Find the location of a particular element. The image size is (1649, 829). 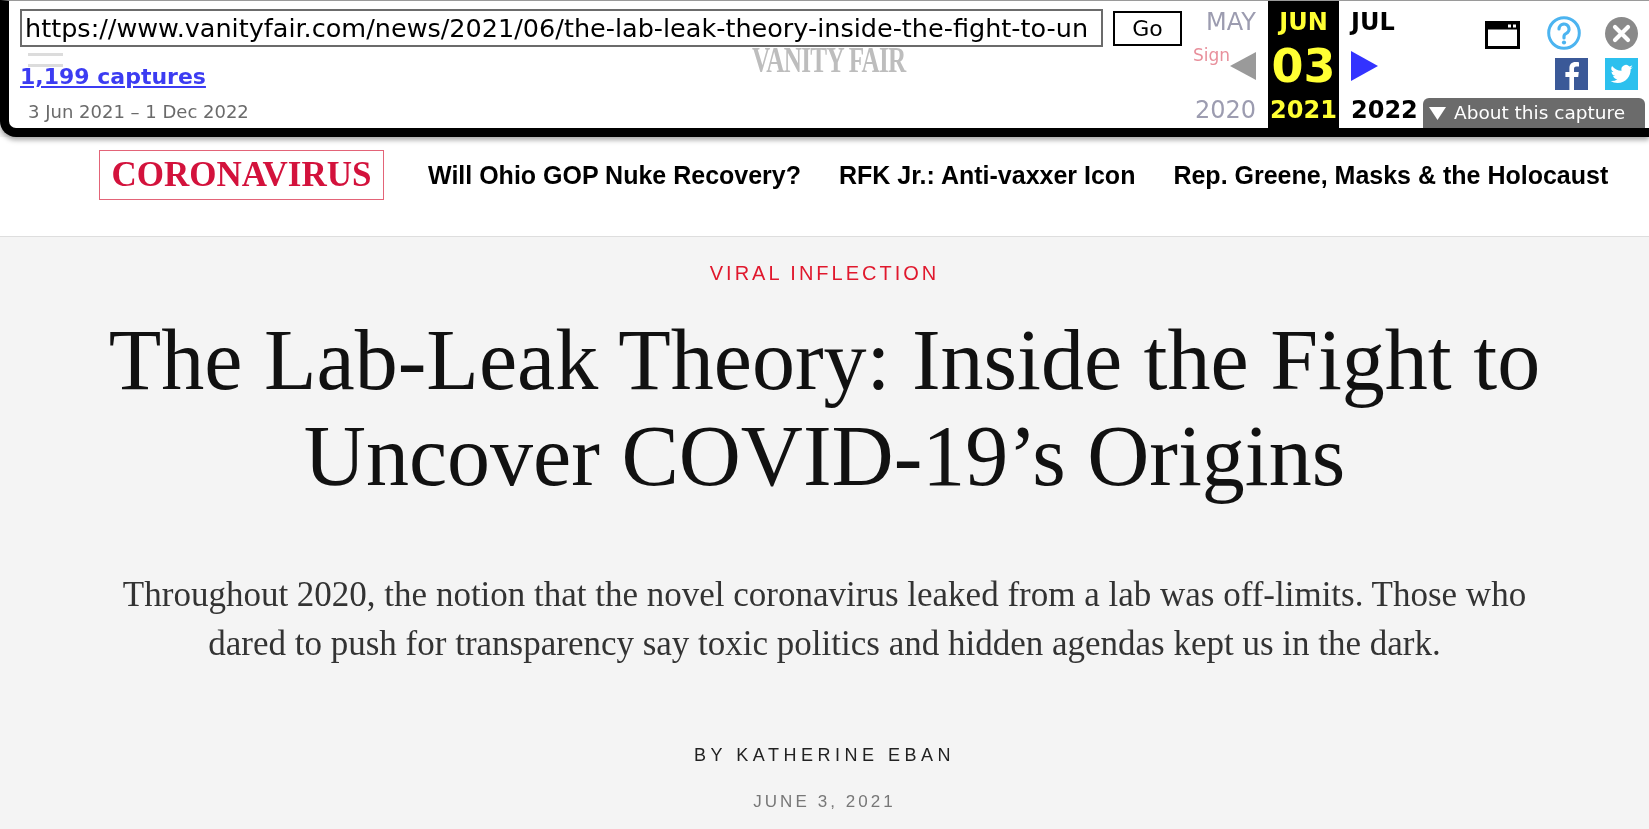

day-label: 03 is located at coordinates (1303, 66).